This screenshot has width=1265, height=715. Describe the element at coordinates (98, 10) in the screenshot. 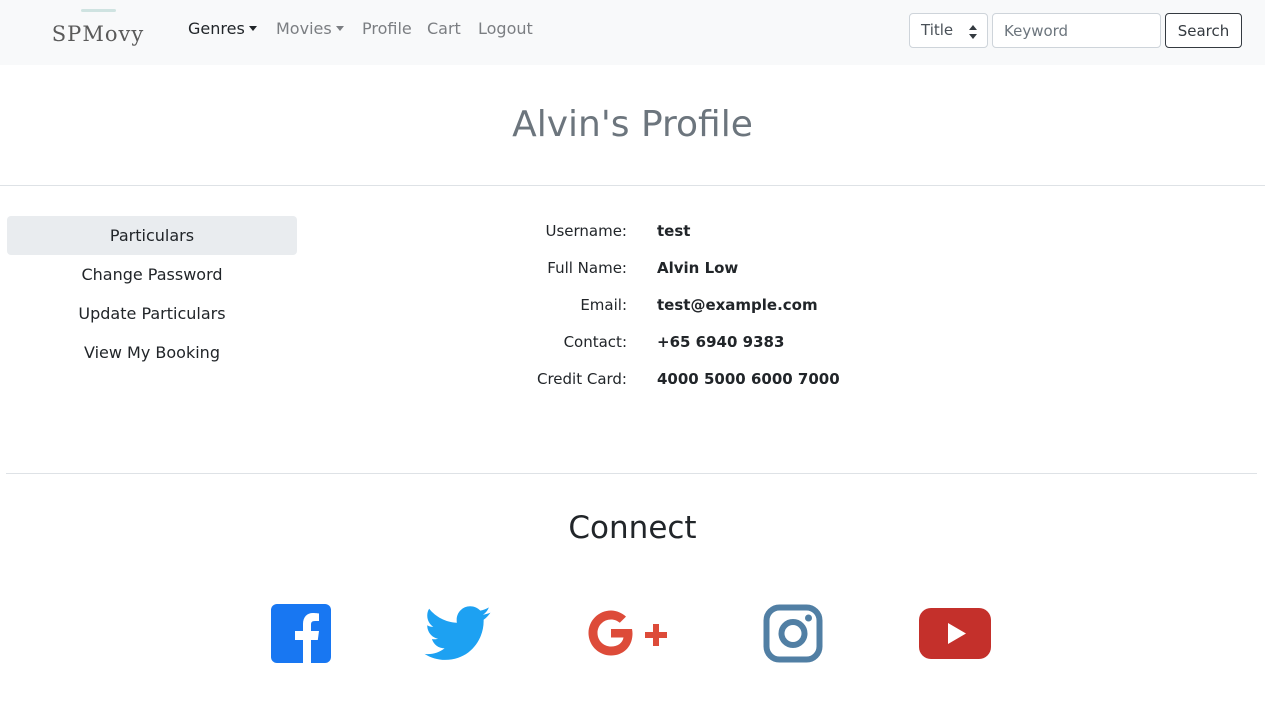

I see `brand-accent-bar` at that location.